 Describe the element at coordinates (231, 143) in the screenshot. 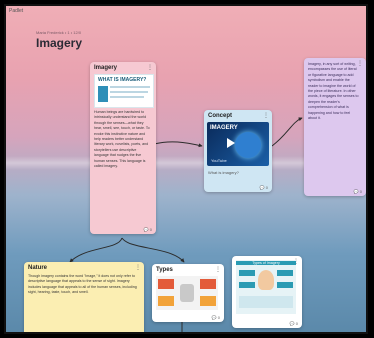

I see `play-icon` at that location.